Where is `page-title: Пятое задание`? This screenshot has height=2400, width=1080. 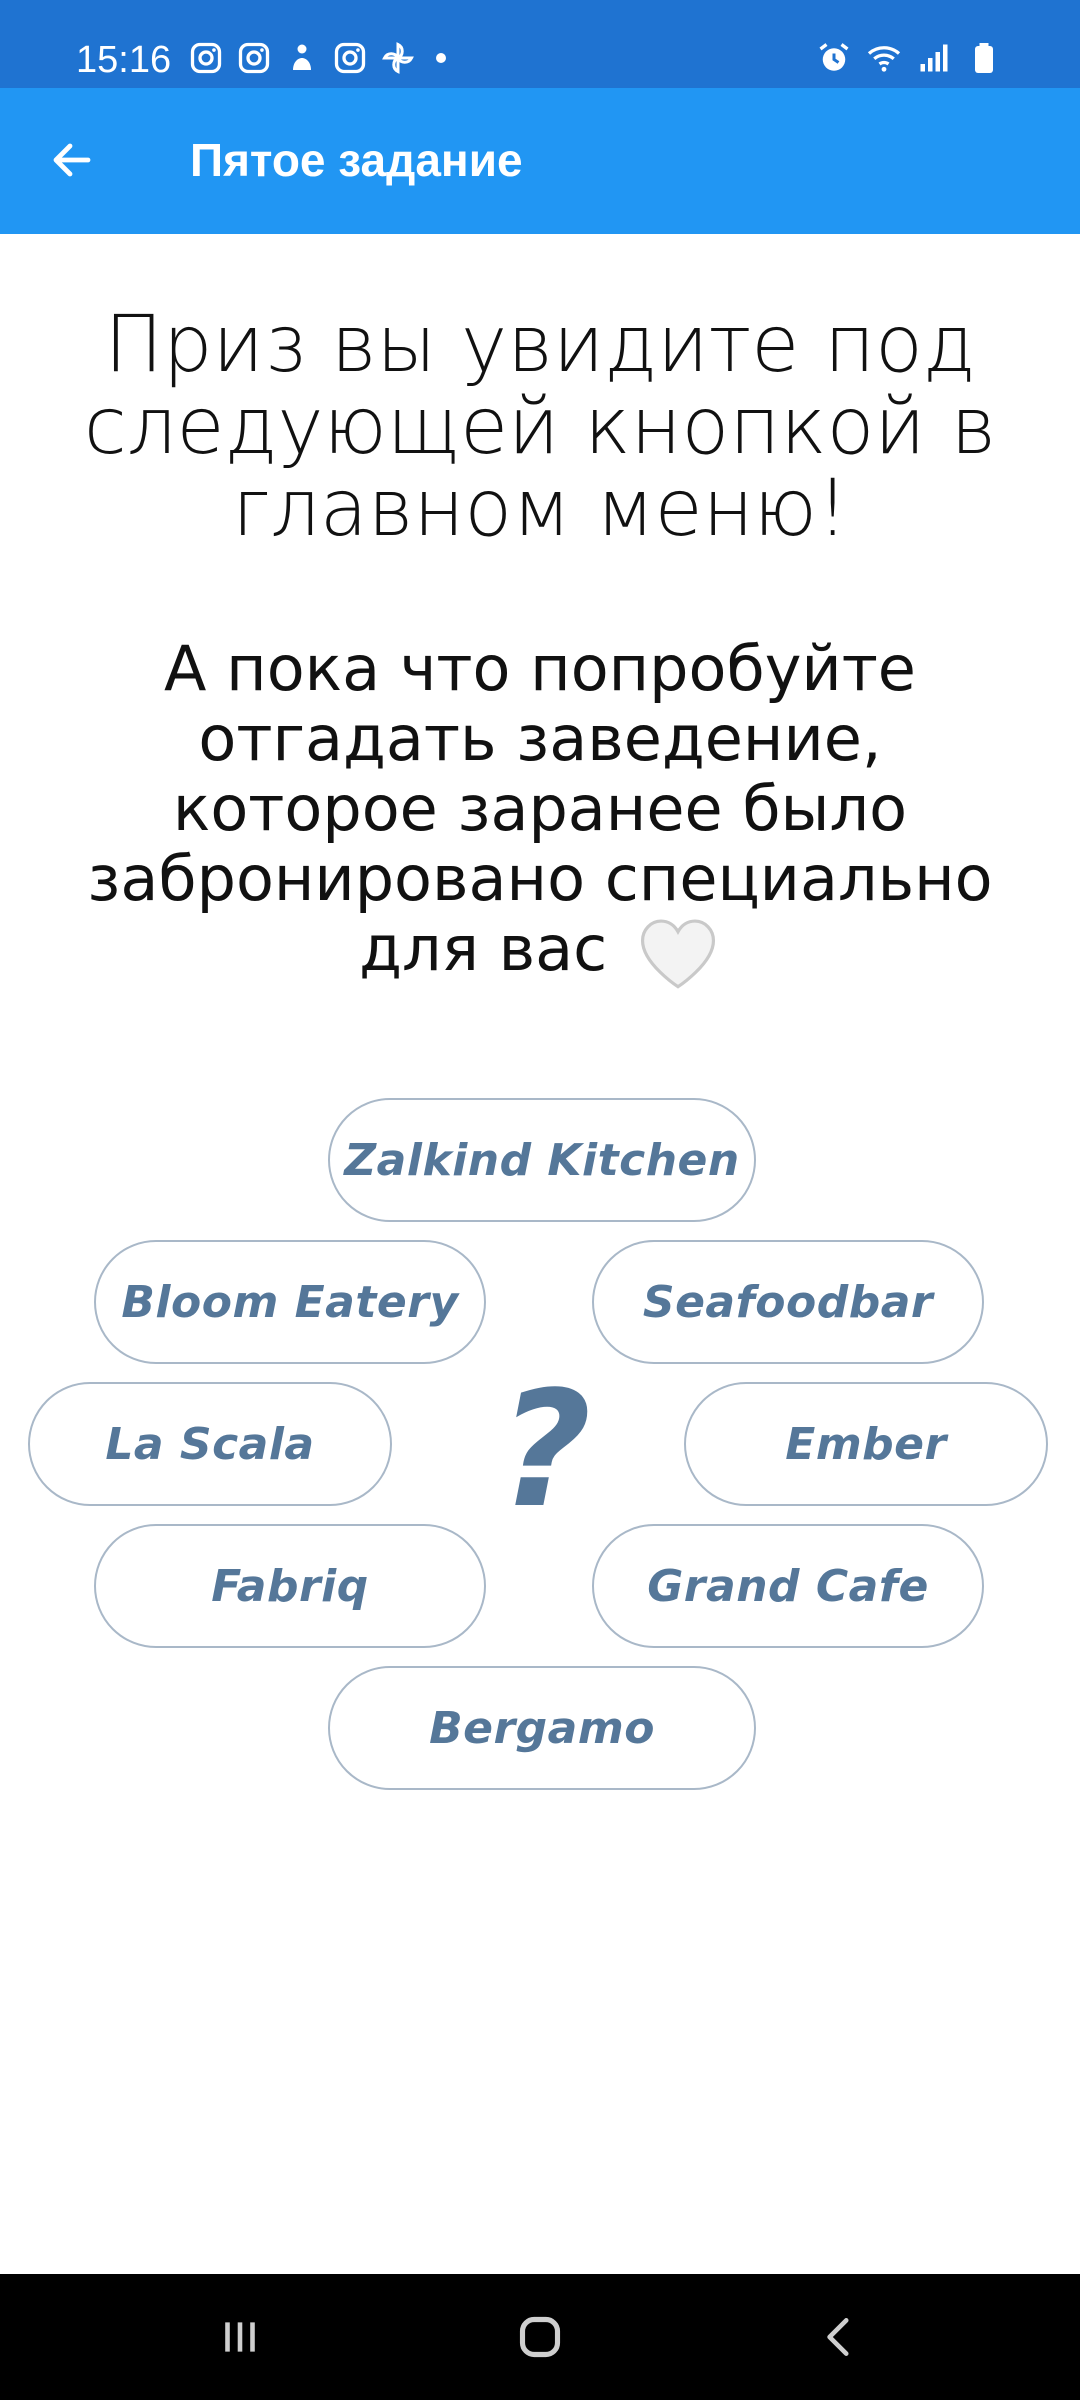
page-title: Пятое задание is located at coordinates (356, 160).